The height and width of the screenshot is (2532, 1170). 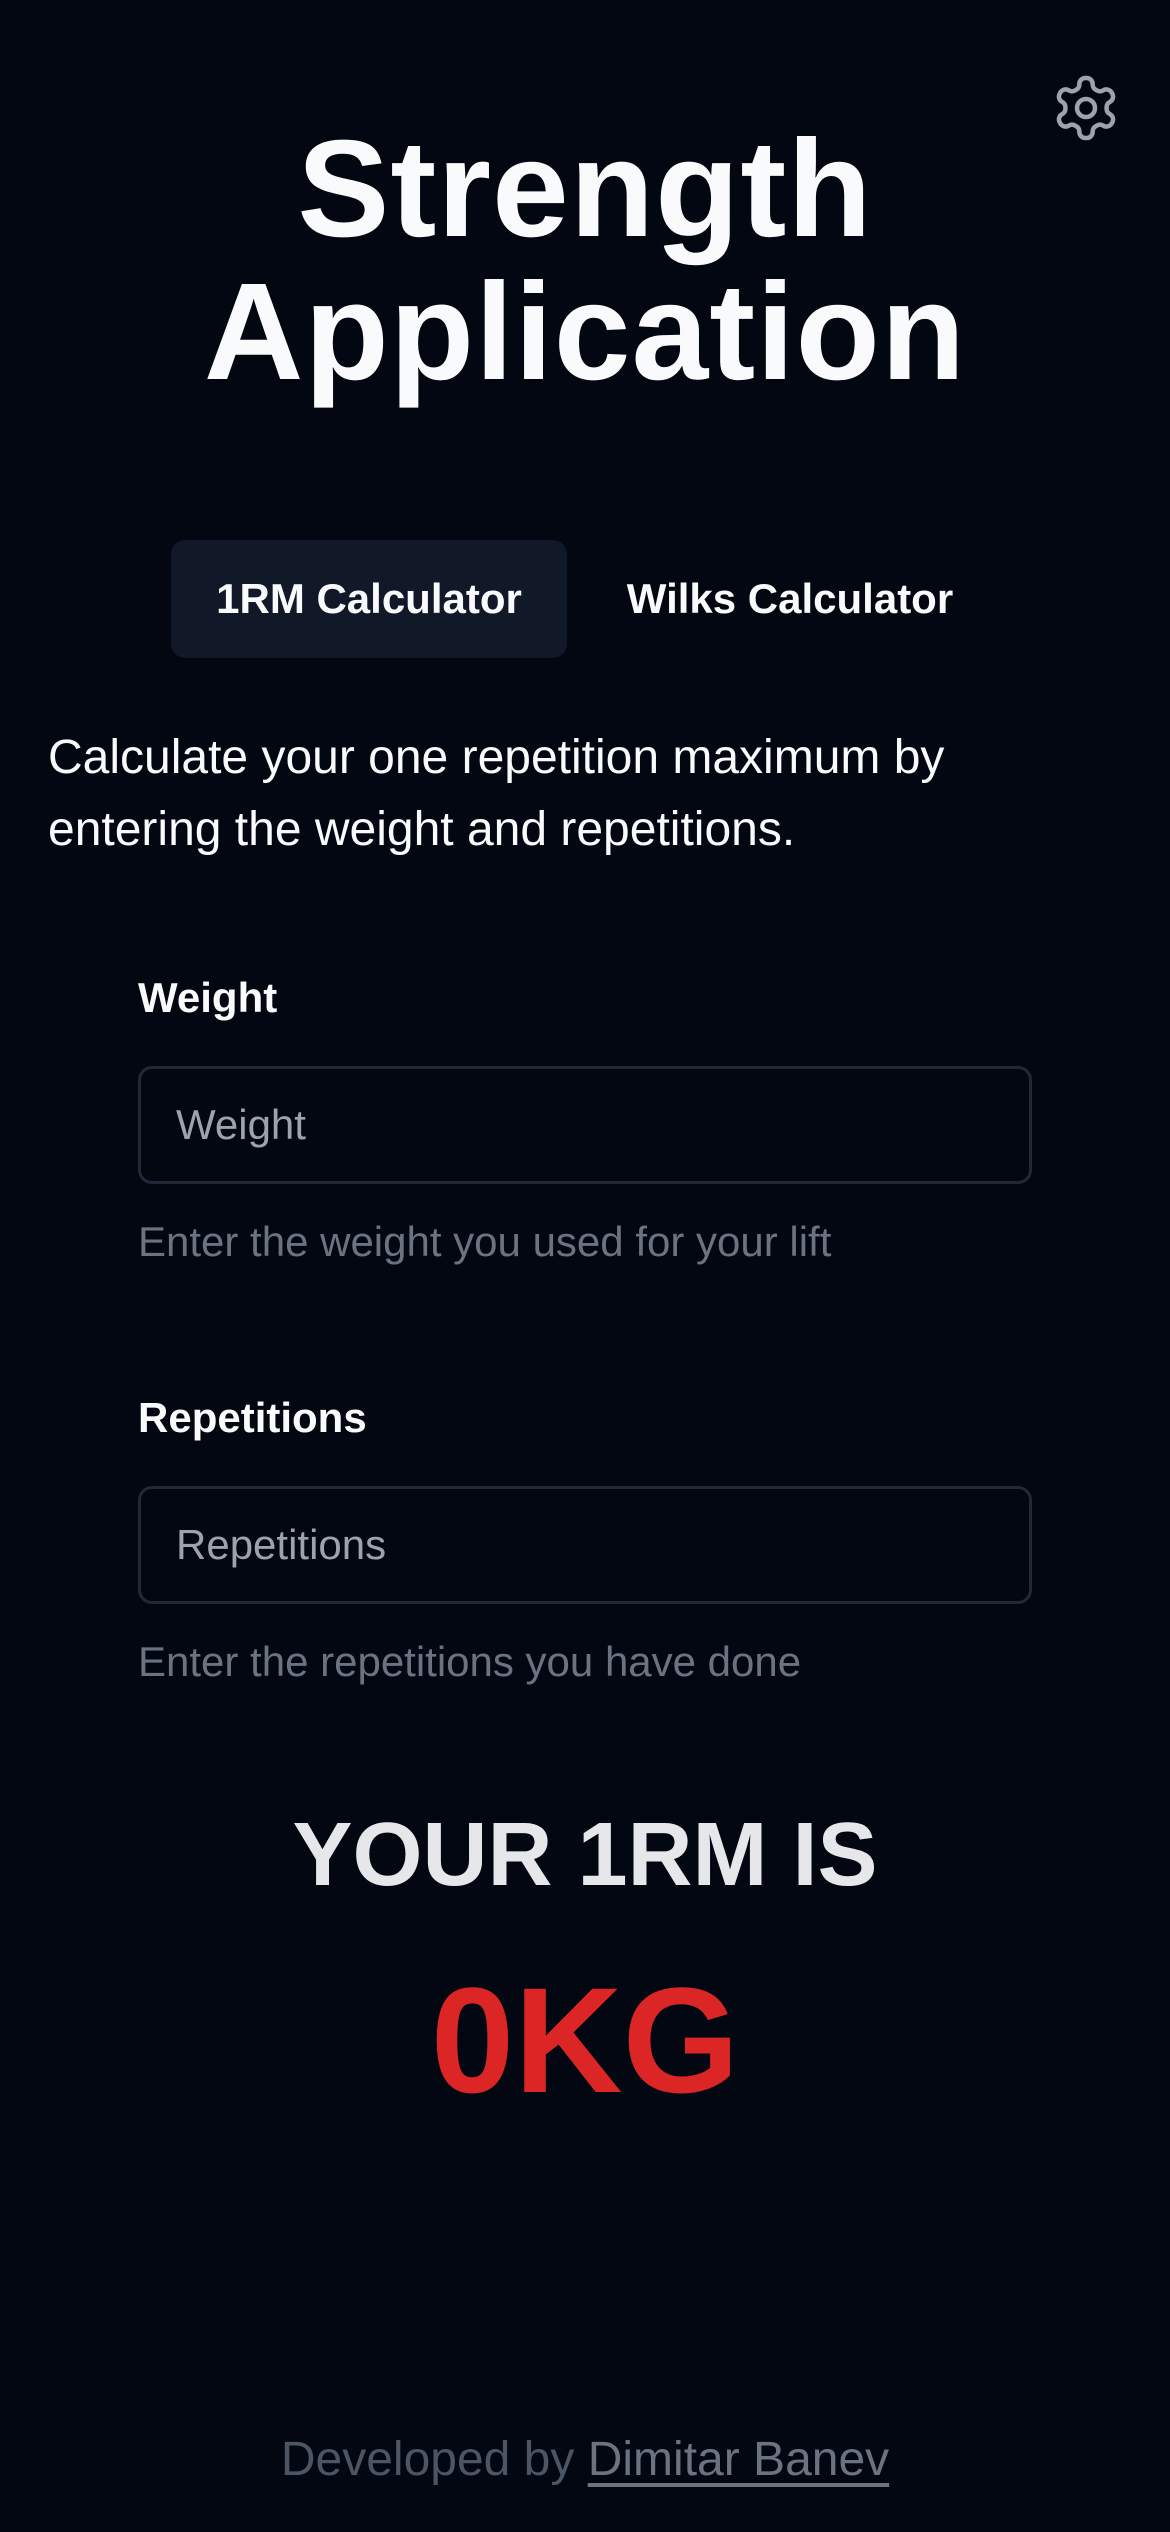 What do you see at coordinates (585, 1855) in the screenshot?
I see `result-label: YOUR 1RM IS` at bounding box center [585, 1855].